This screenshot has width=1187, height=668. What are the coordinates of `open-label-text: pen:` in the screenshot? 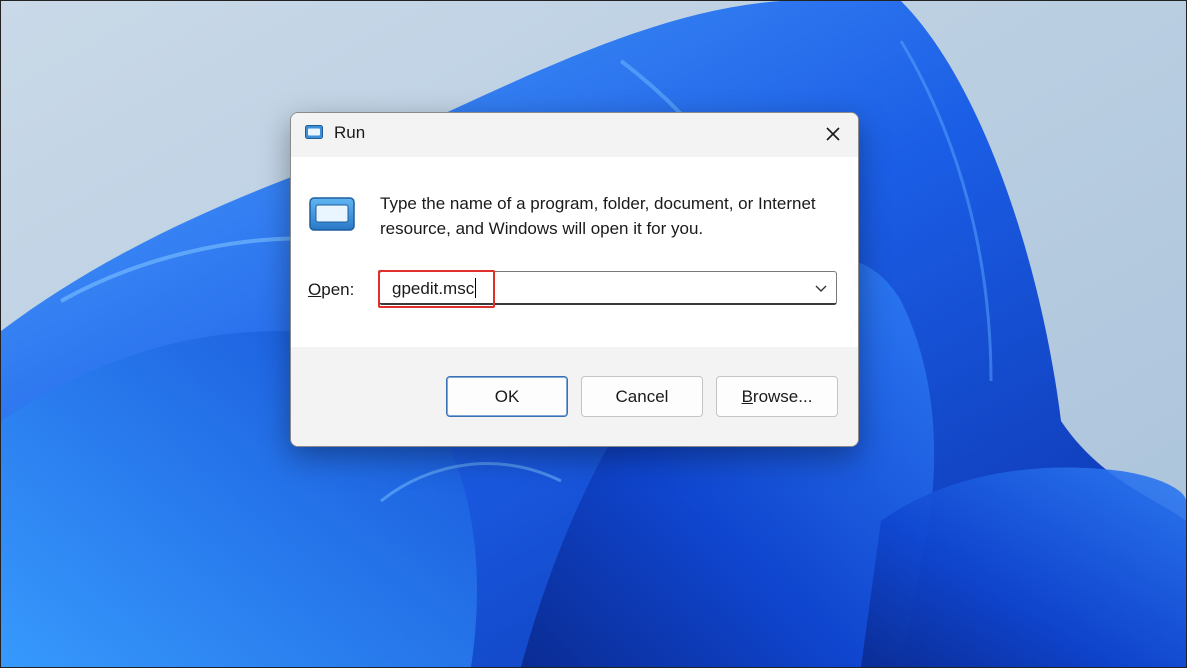 It's located at (338, 289).